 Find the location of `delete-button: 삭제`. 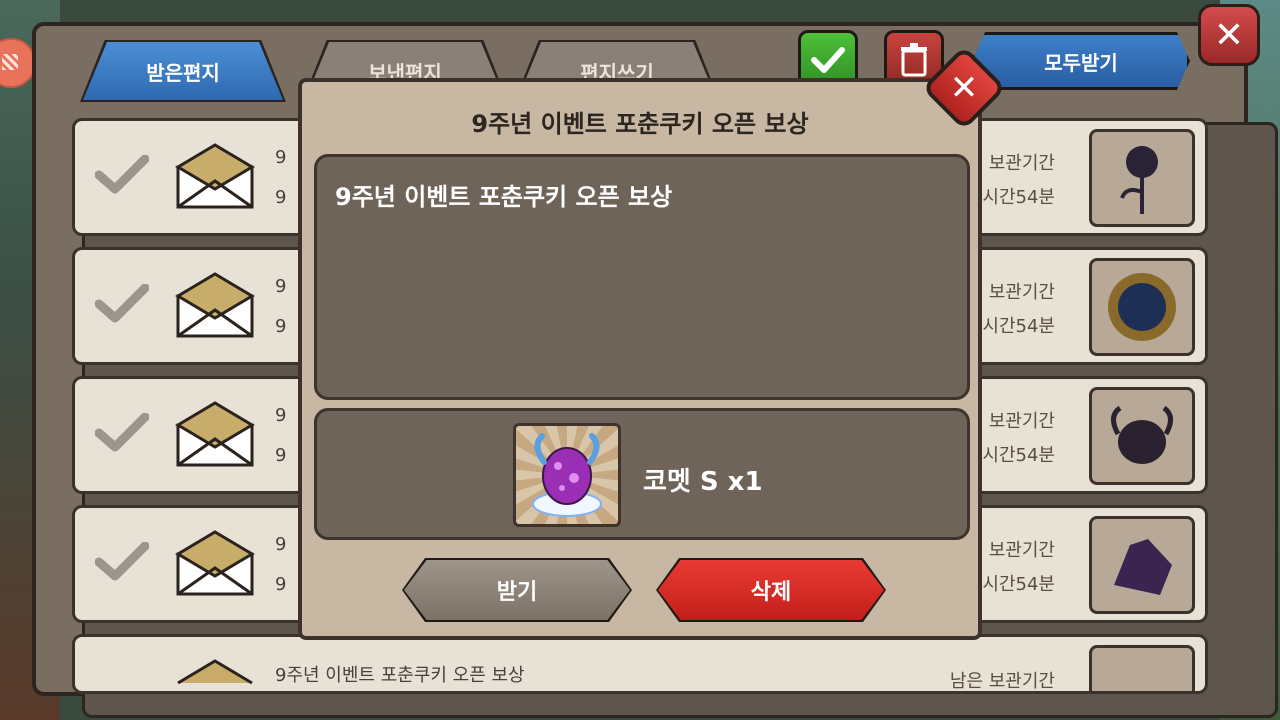

delete-button: 삭제 is located at coordinates (771, 590).